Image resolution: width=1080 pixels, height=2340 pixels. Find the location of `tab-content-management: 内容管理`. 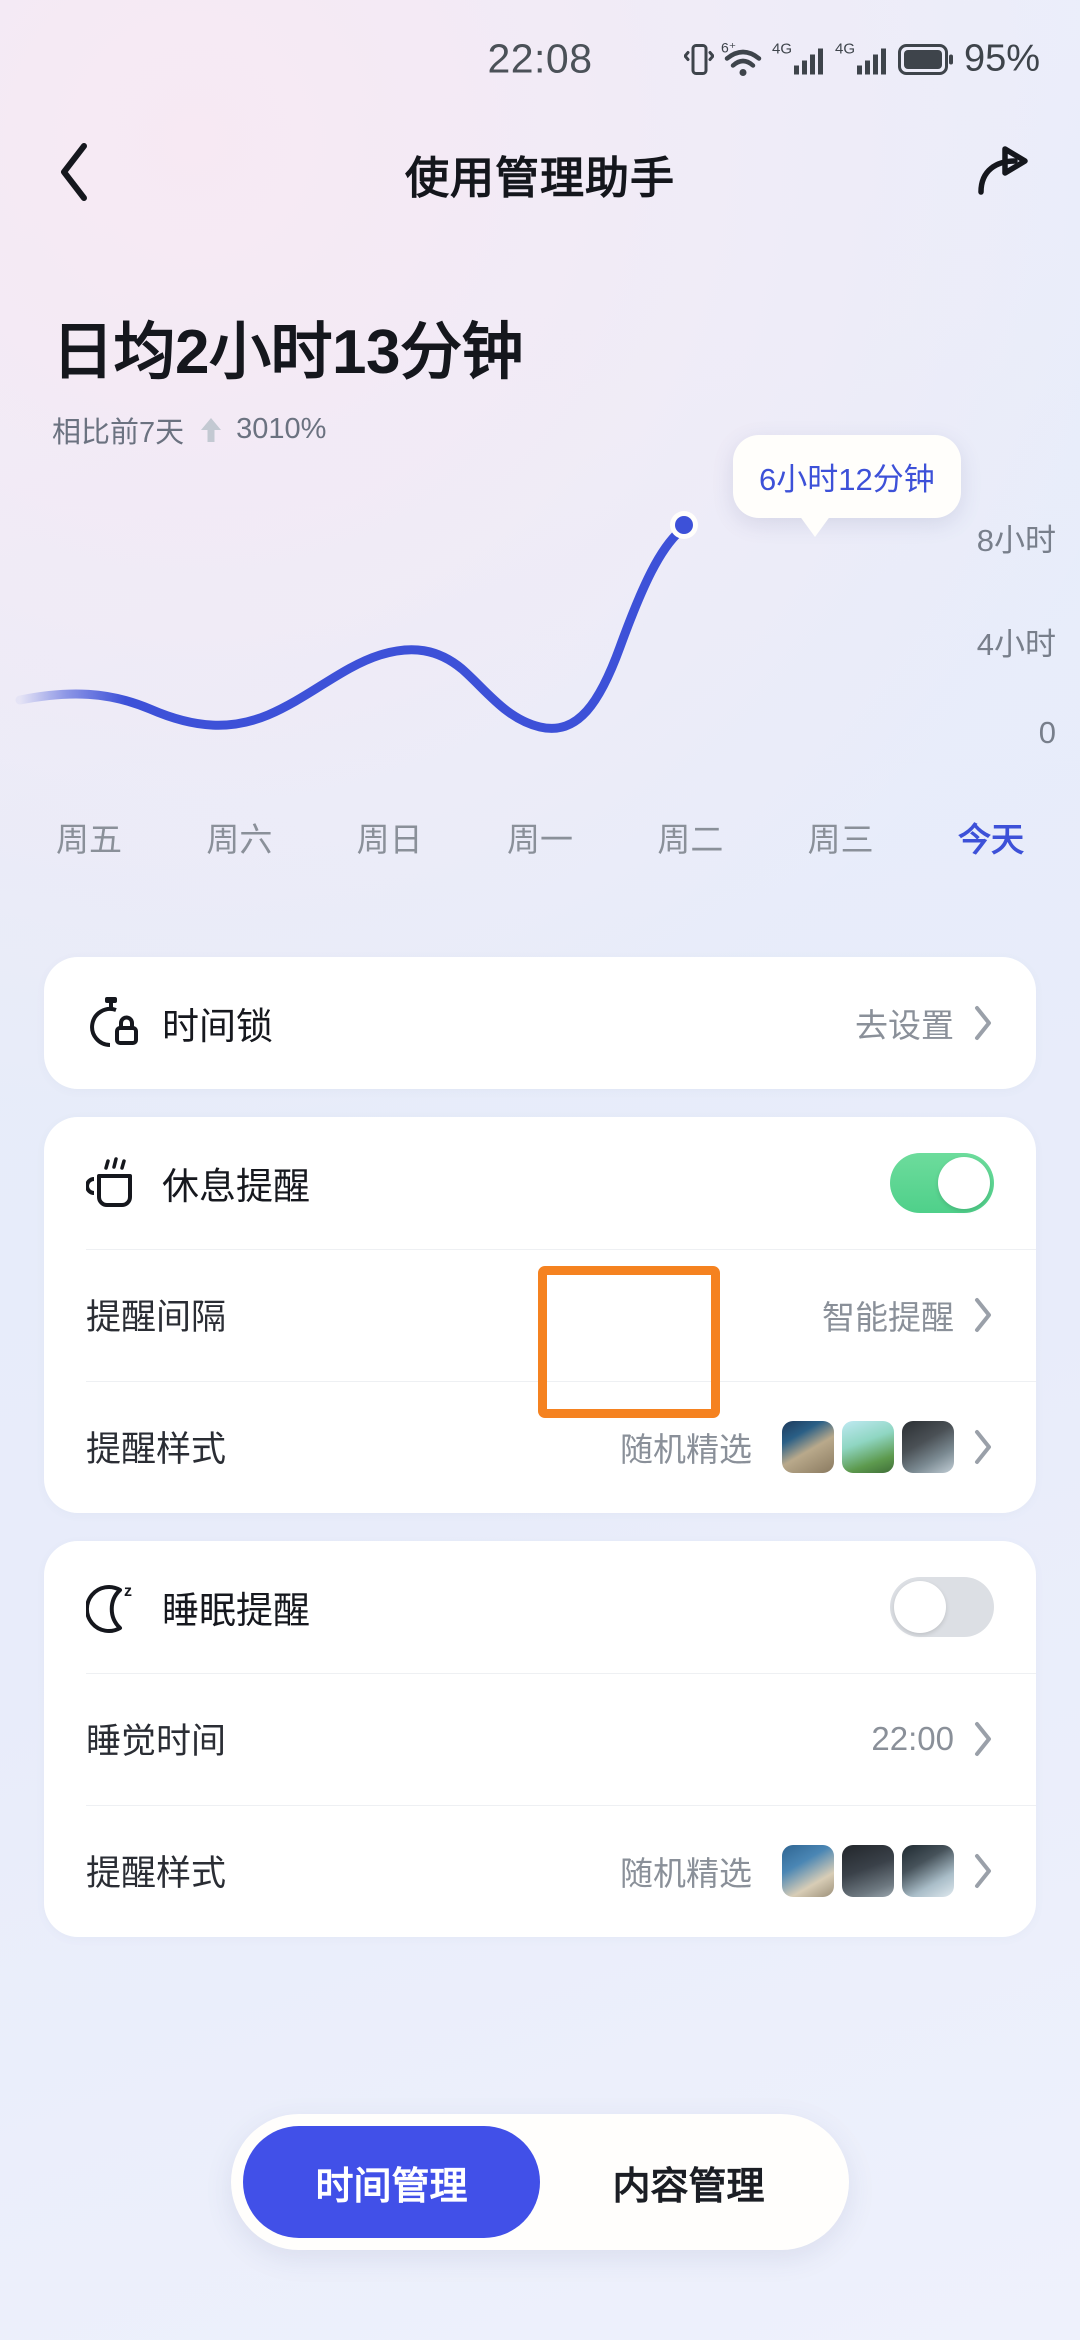

tab-content-management: 内容管理 is located at coordinates (688, 2182).